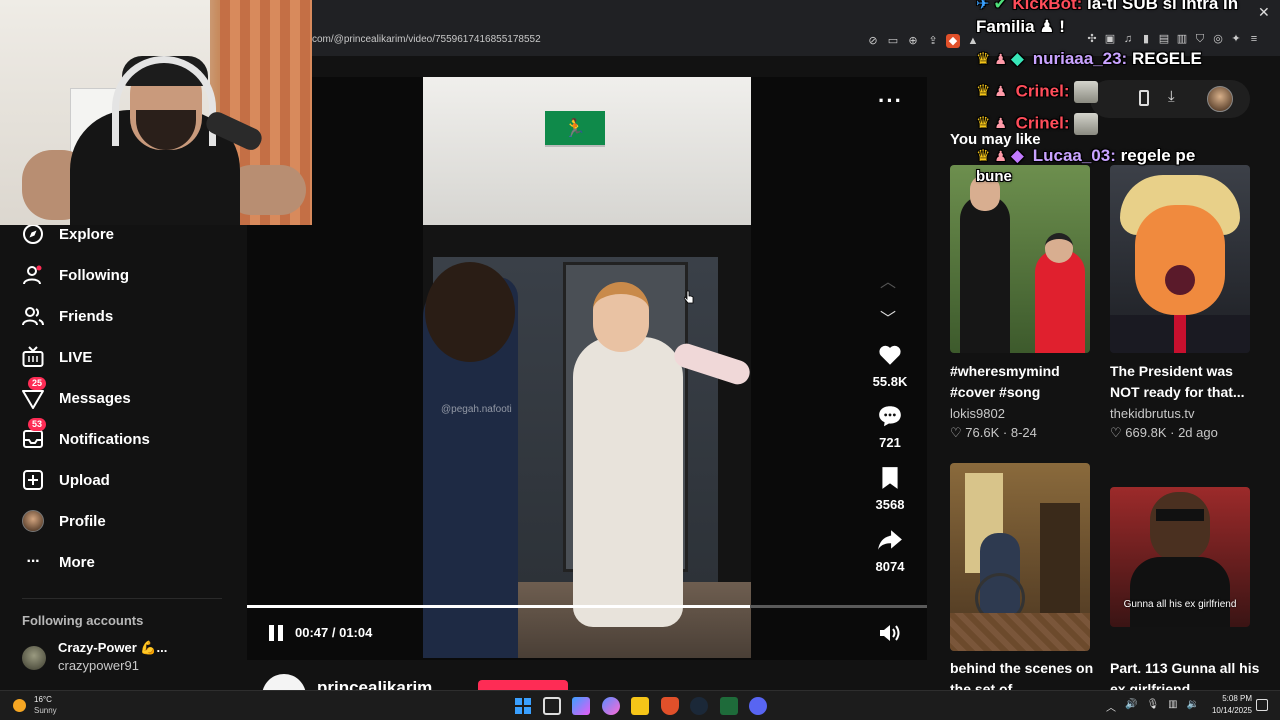 This screenshot has width=1280, height=720. I want to click on share-icon: ⇪, so click(933, 41).